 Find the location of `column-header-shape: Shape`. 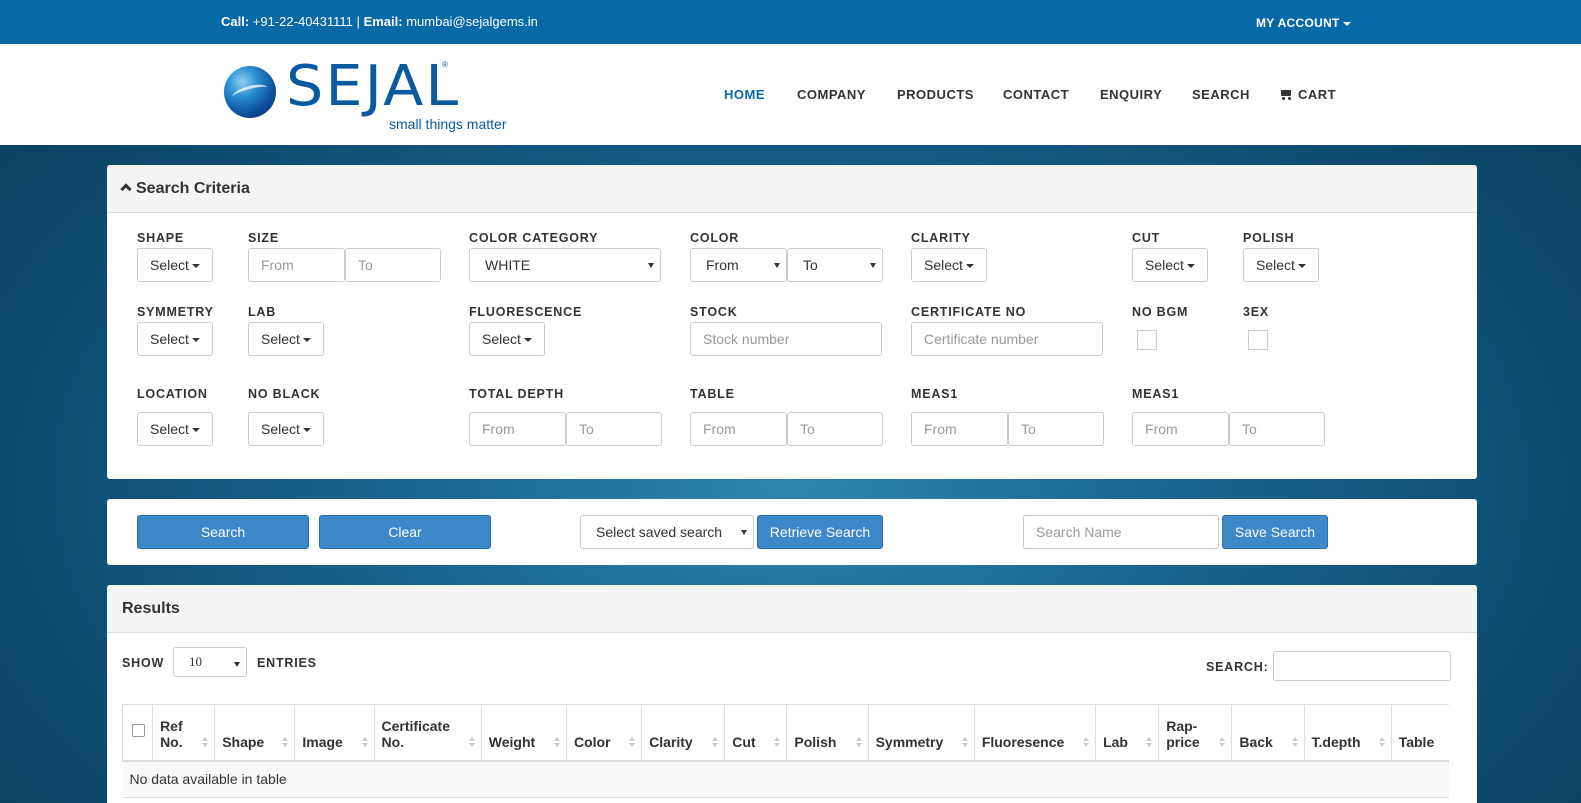

column-header-shape: Shape is located at coordinates (255, 733).